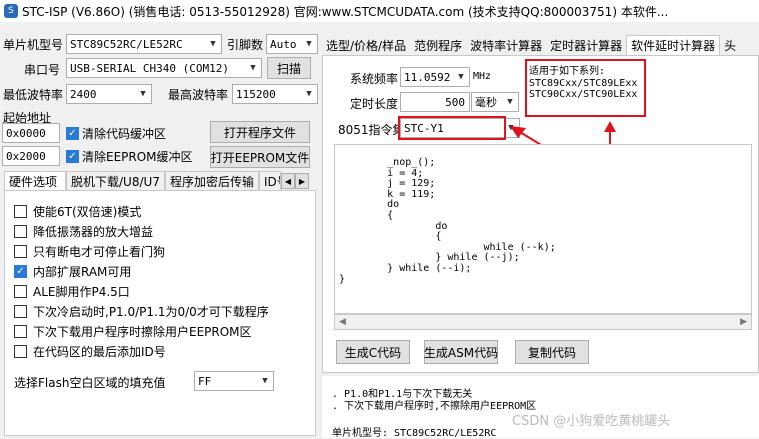 Image resolution: width=759 pixels, height=439 pixels. I want to click on fill-value: FF, so click(205, 381).